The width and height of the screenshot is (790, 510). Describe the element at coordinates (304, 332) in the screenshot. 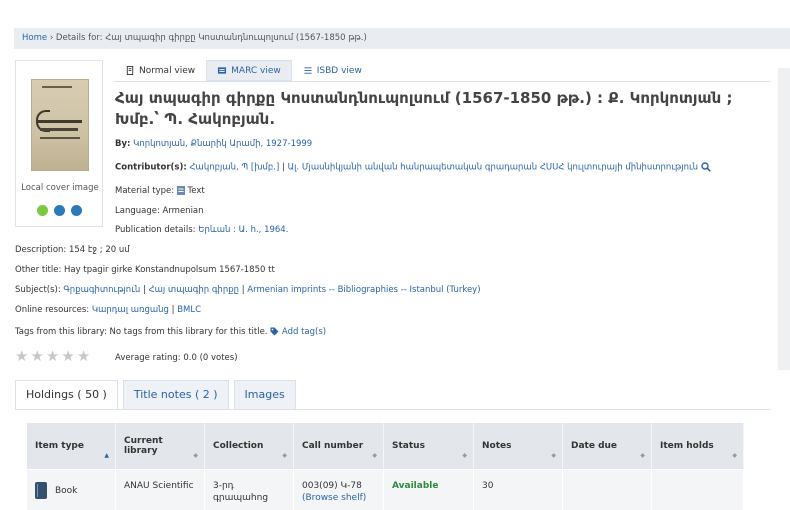

I see `add-tag-link: Add tag(s)` at that location.